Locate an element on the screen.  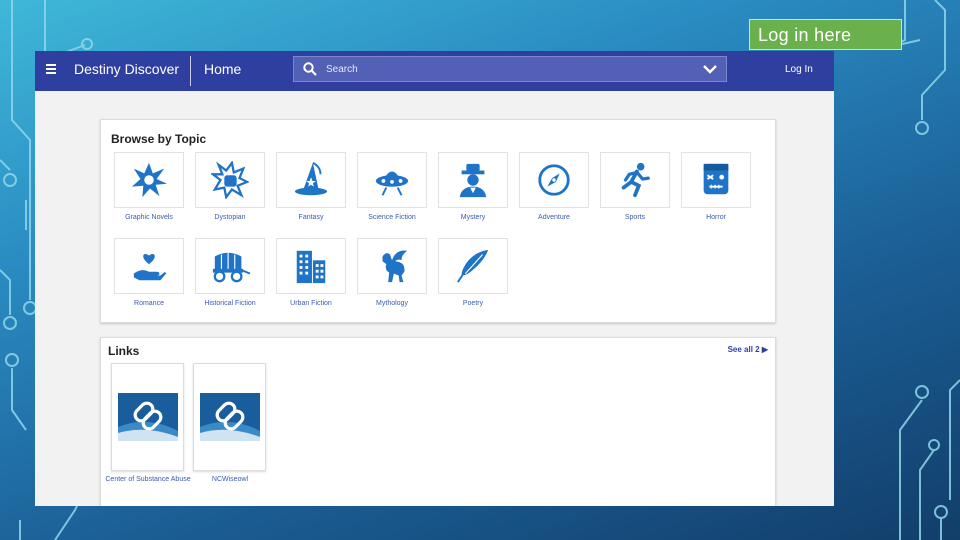
topic-tile-poetry is located at coordinates (473, 266).